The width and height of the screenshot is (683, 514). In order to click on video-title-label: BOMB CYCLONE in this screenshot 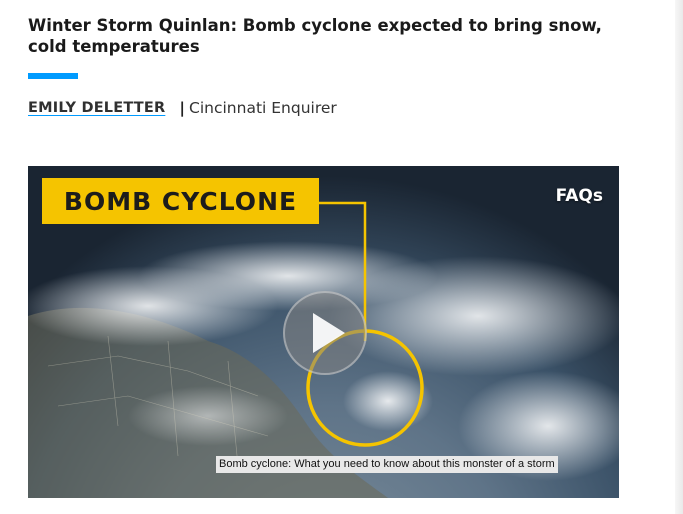, I will do `click(180, 201)`.